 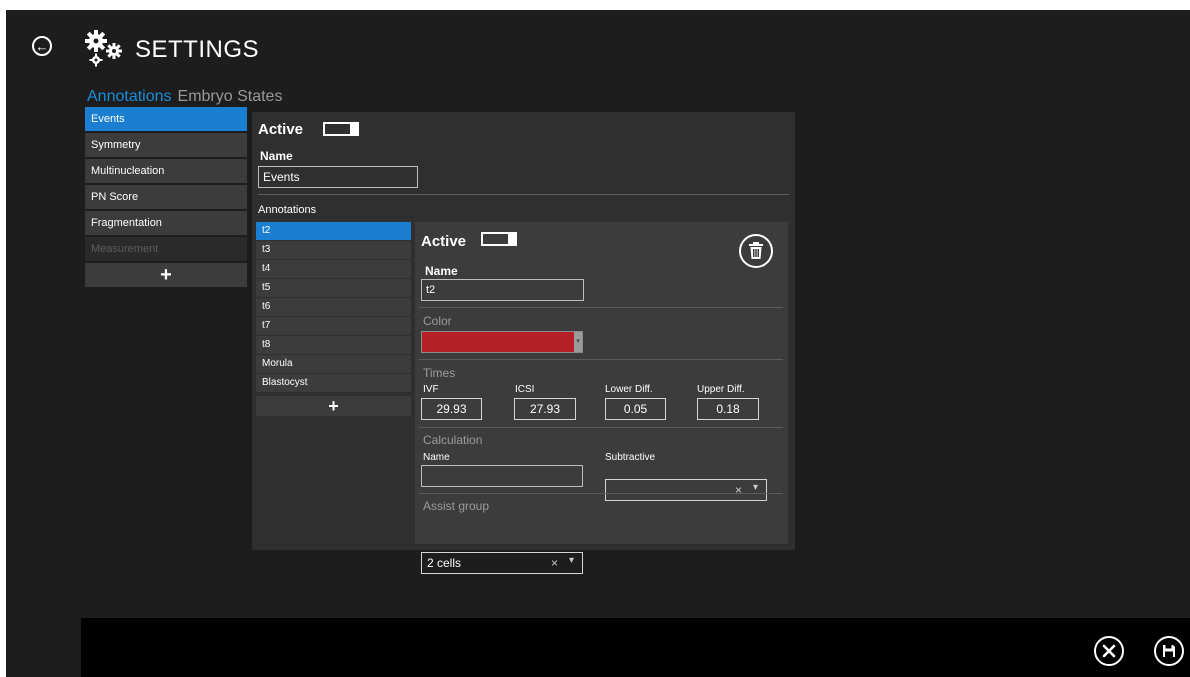 What do you see at coordinates (276, 156) in the screenshot?
I see `name-label: Name` at bounding box center [276, 156].